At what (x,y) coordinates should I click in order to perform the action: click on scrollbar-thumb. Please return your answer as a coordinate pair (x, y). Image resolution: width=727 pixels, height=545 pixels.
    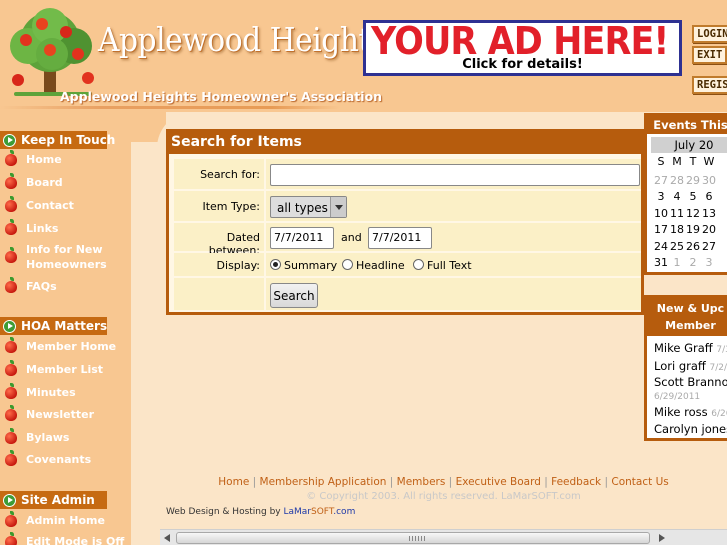
    Looking at the image, I should click on (413, 538).